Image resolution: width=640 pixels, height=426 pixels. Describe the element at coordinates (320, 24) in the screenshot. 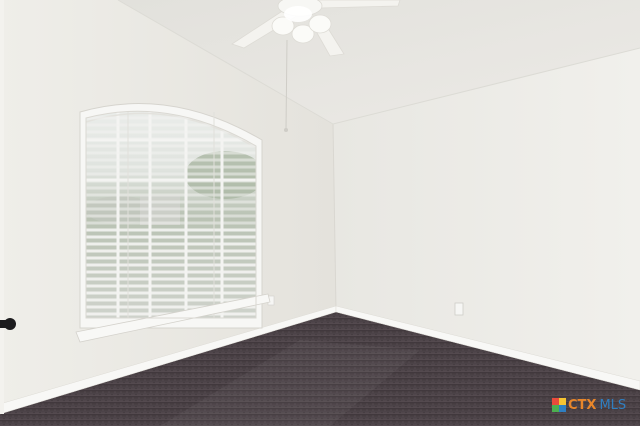

I see `fan-light-right` at that location.